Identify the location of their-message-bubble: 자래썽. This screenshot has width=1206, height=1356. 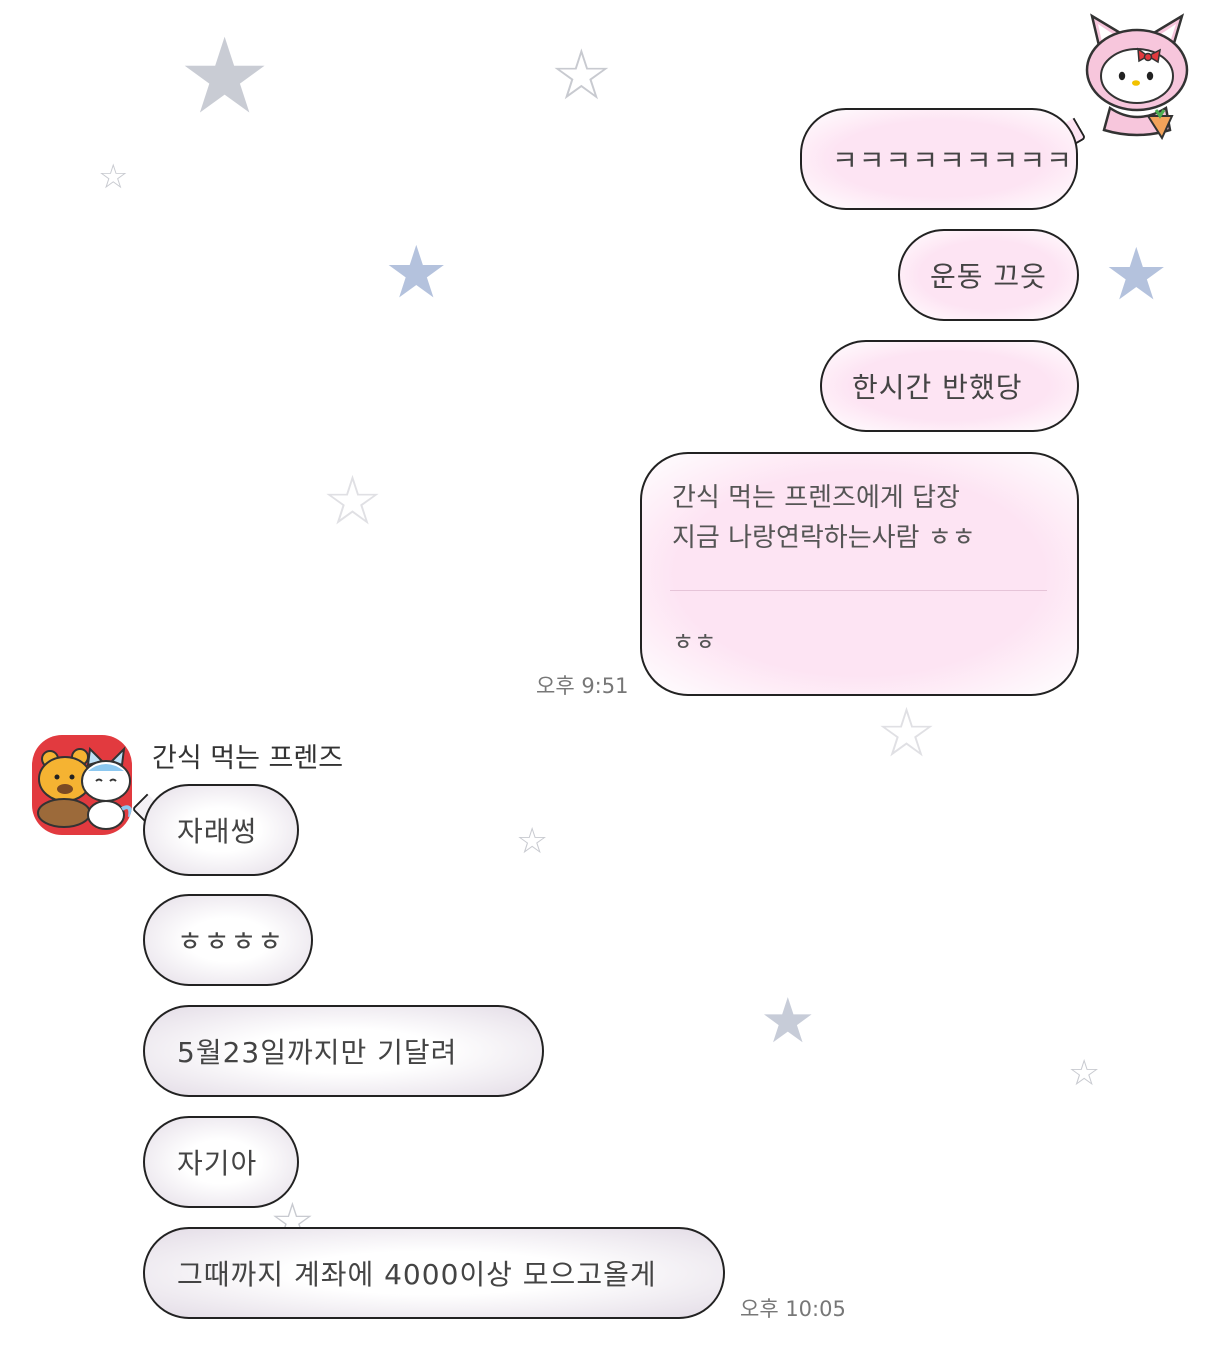
(221, 830).